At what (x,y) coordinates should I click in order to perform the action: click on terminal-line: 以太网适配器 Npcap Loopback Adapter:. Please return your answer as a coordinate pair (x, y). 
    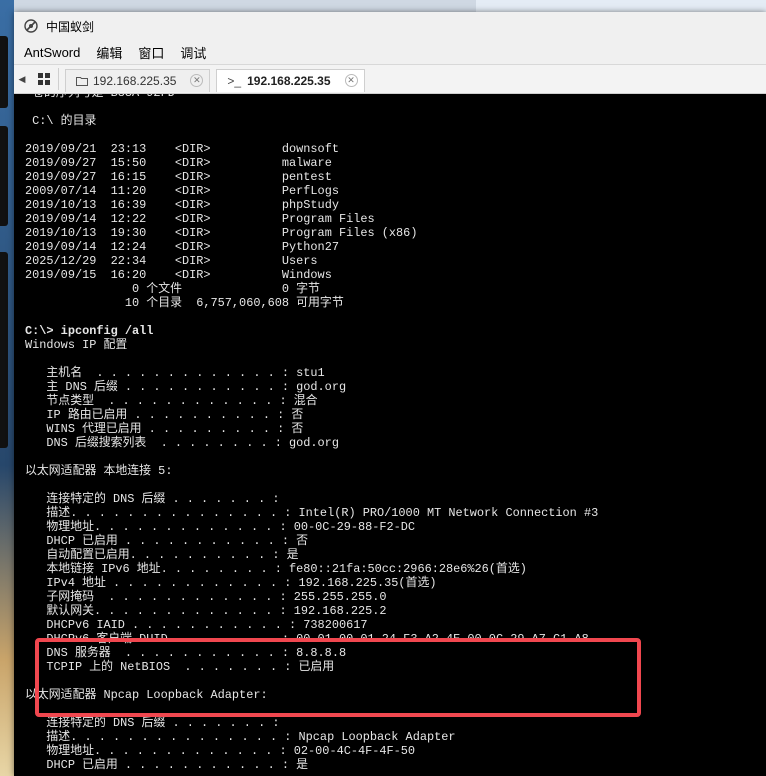
    Looking at the image, I should click on (146, 695).